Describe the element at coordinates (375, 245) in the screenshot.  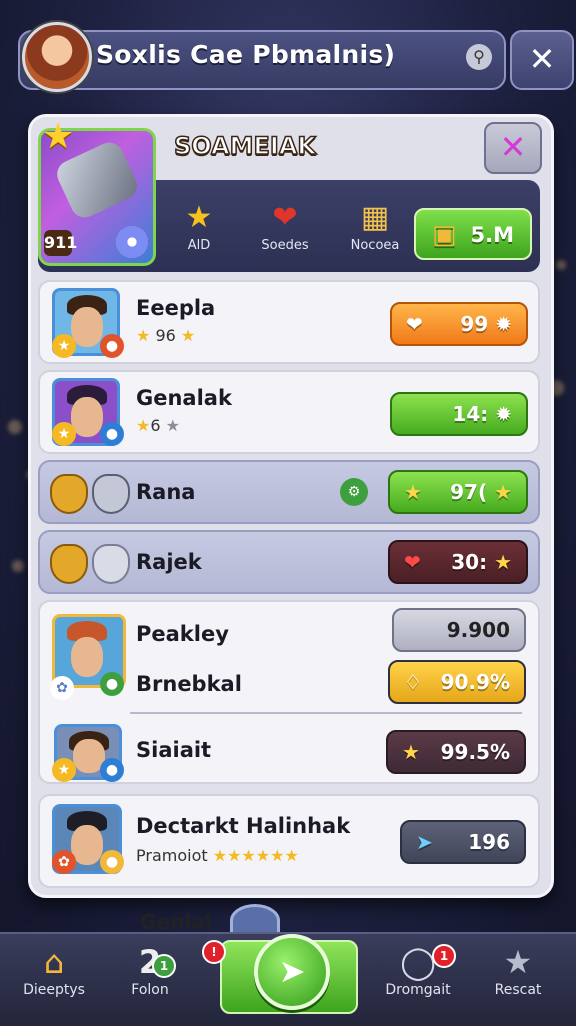
I see `stat-label: Nocoea` at that location.